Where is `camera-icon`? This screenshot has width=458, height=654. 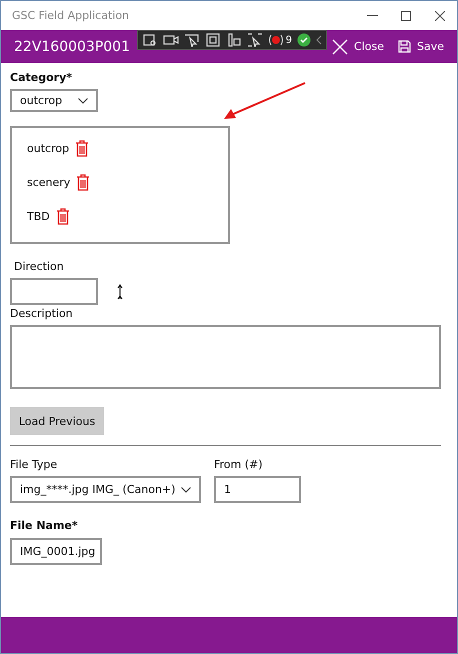 camera-icon is located at coordinates (170, 40).